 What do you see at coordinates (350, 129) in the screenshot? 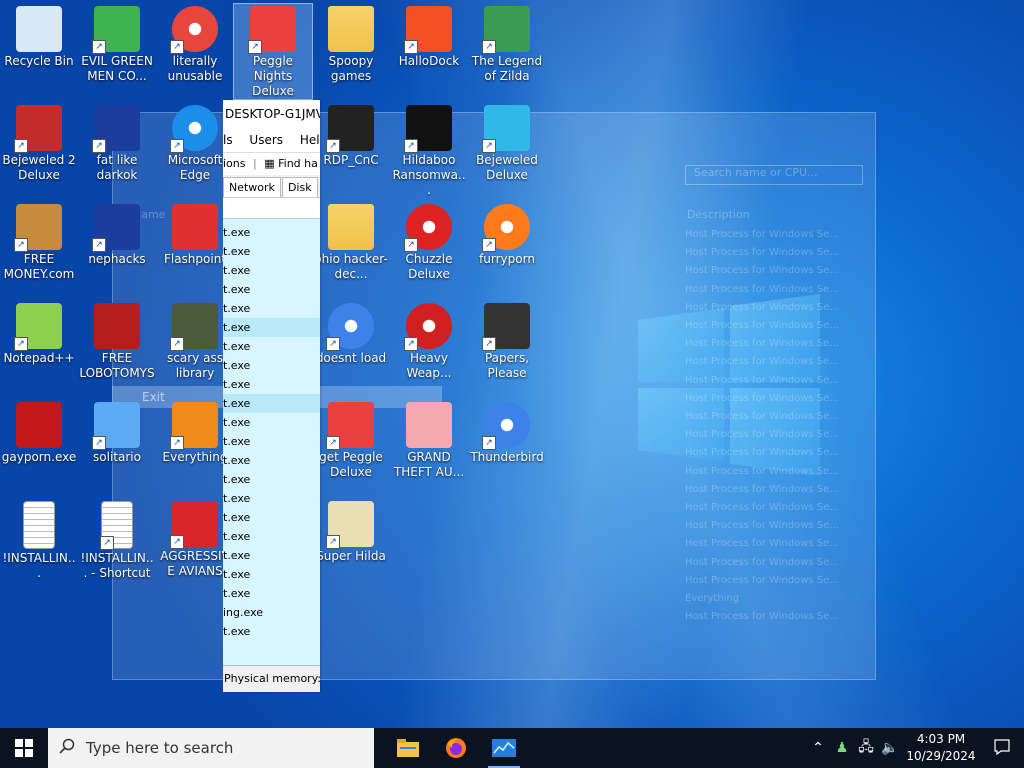
I see `rdp-icon: ↗` at bounding box center [350, 129].